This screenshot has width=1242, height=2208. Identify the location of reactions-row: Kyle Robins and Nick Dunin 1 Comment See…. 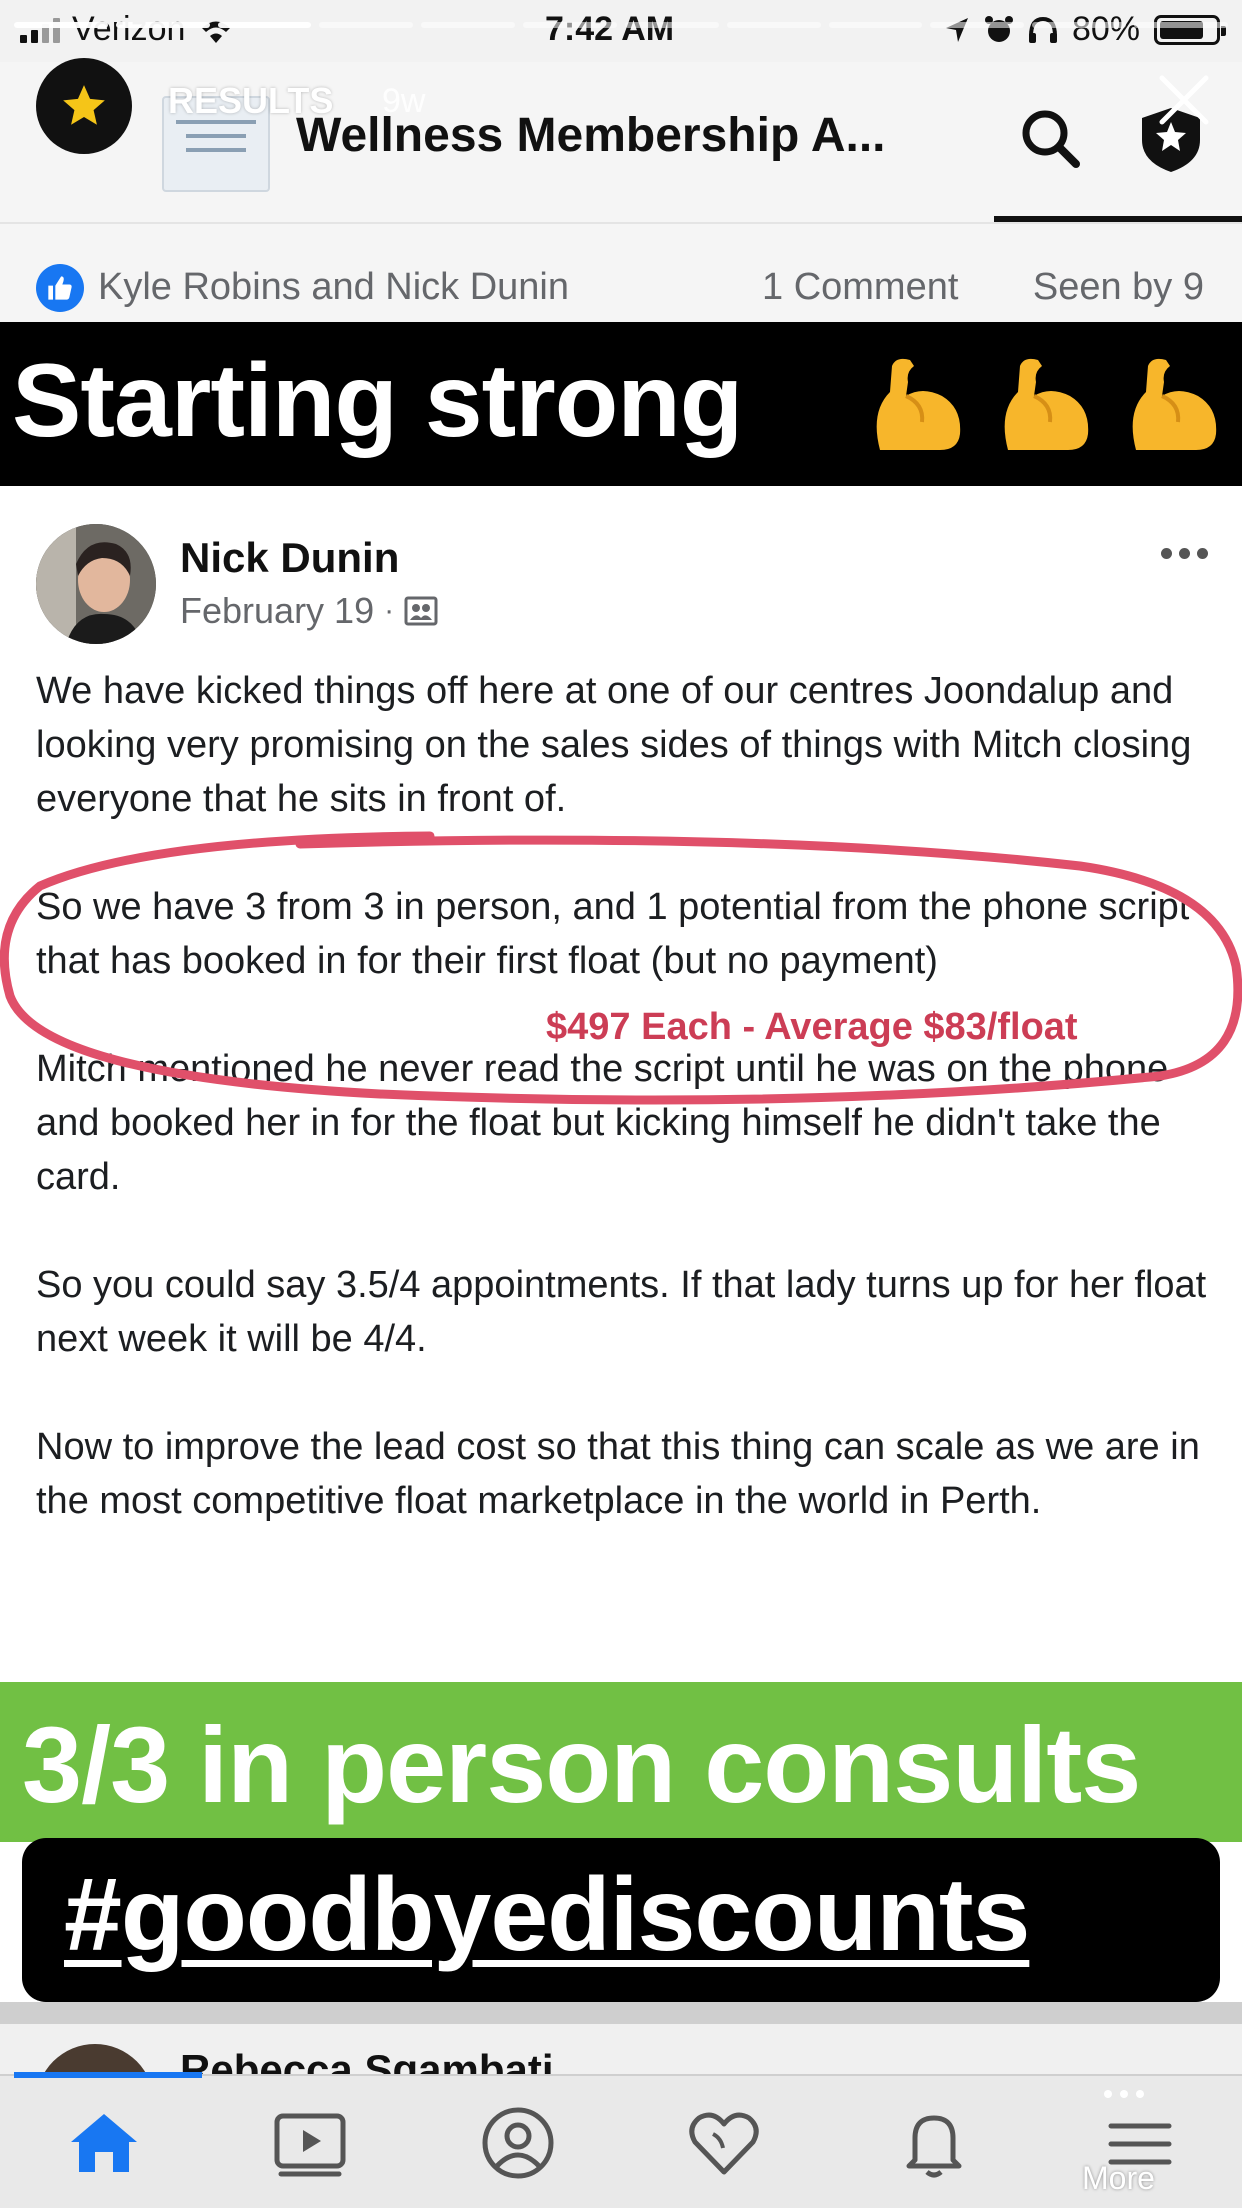
(621, 272).